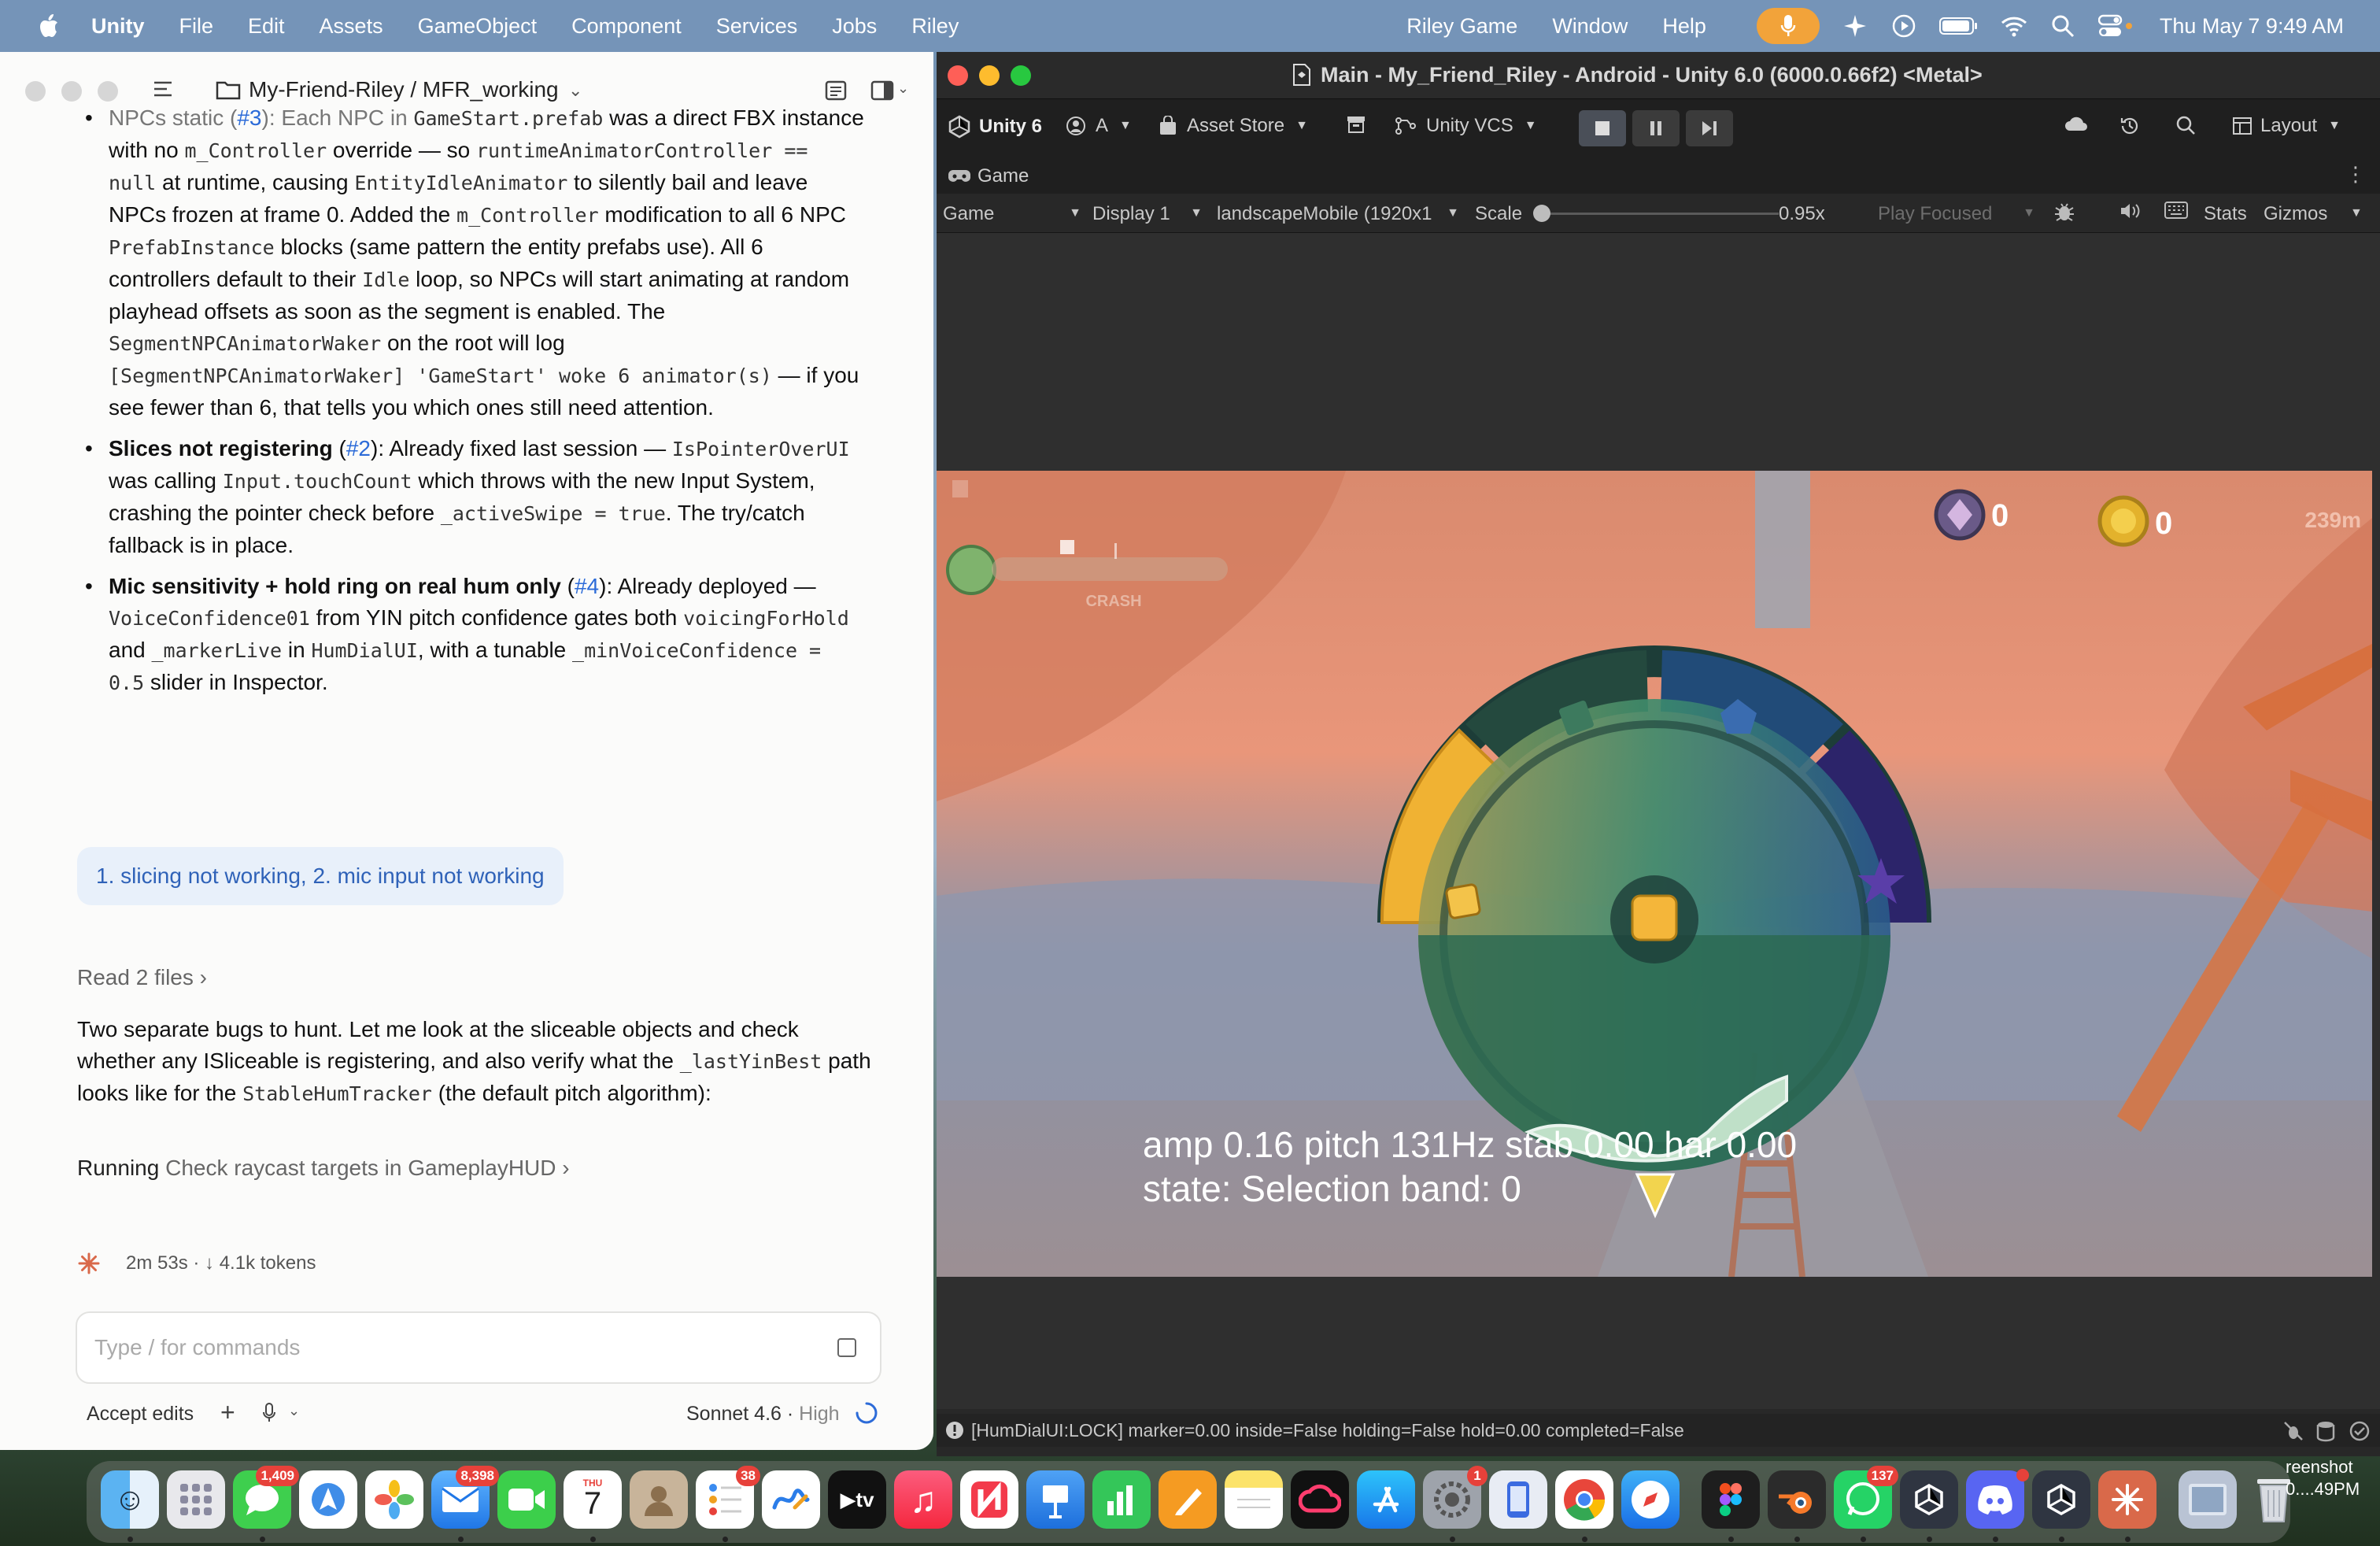 This screenshot has width=2380, height=1546. Describe the element at coordinates (1338, 214) in the screenshot. I see `resolution-dropdown: landscapeMobile (1920x1 ▼` at that location.